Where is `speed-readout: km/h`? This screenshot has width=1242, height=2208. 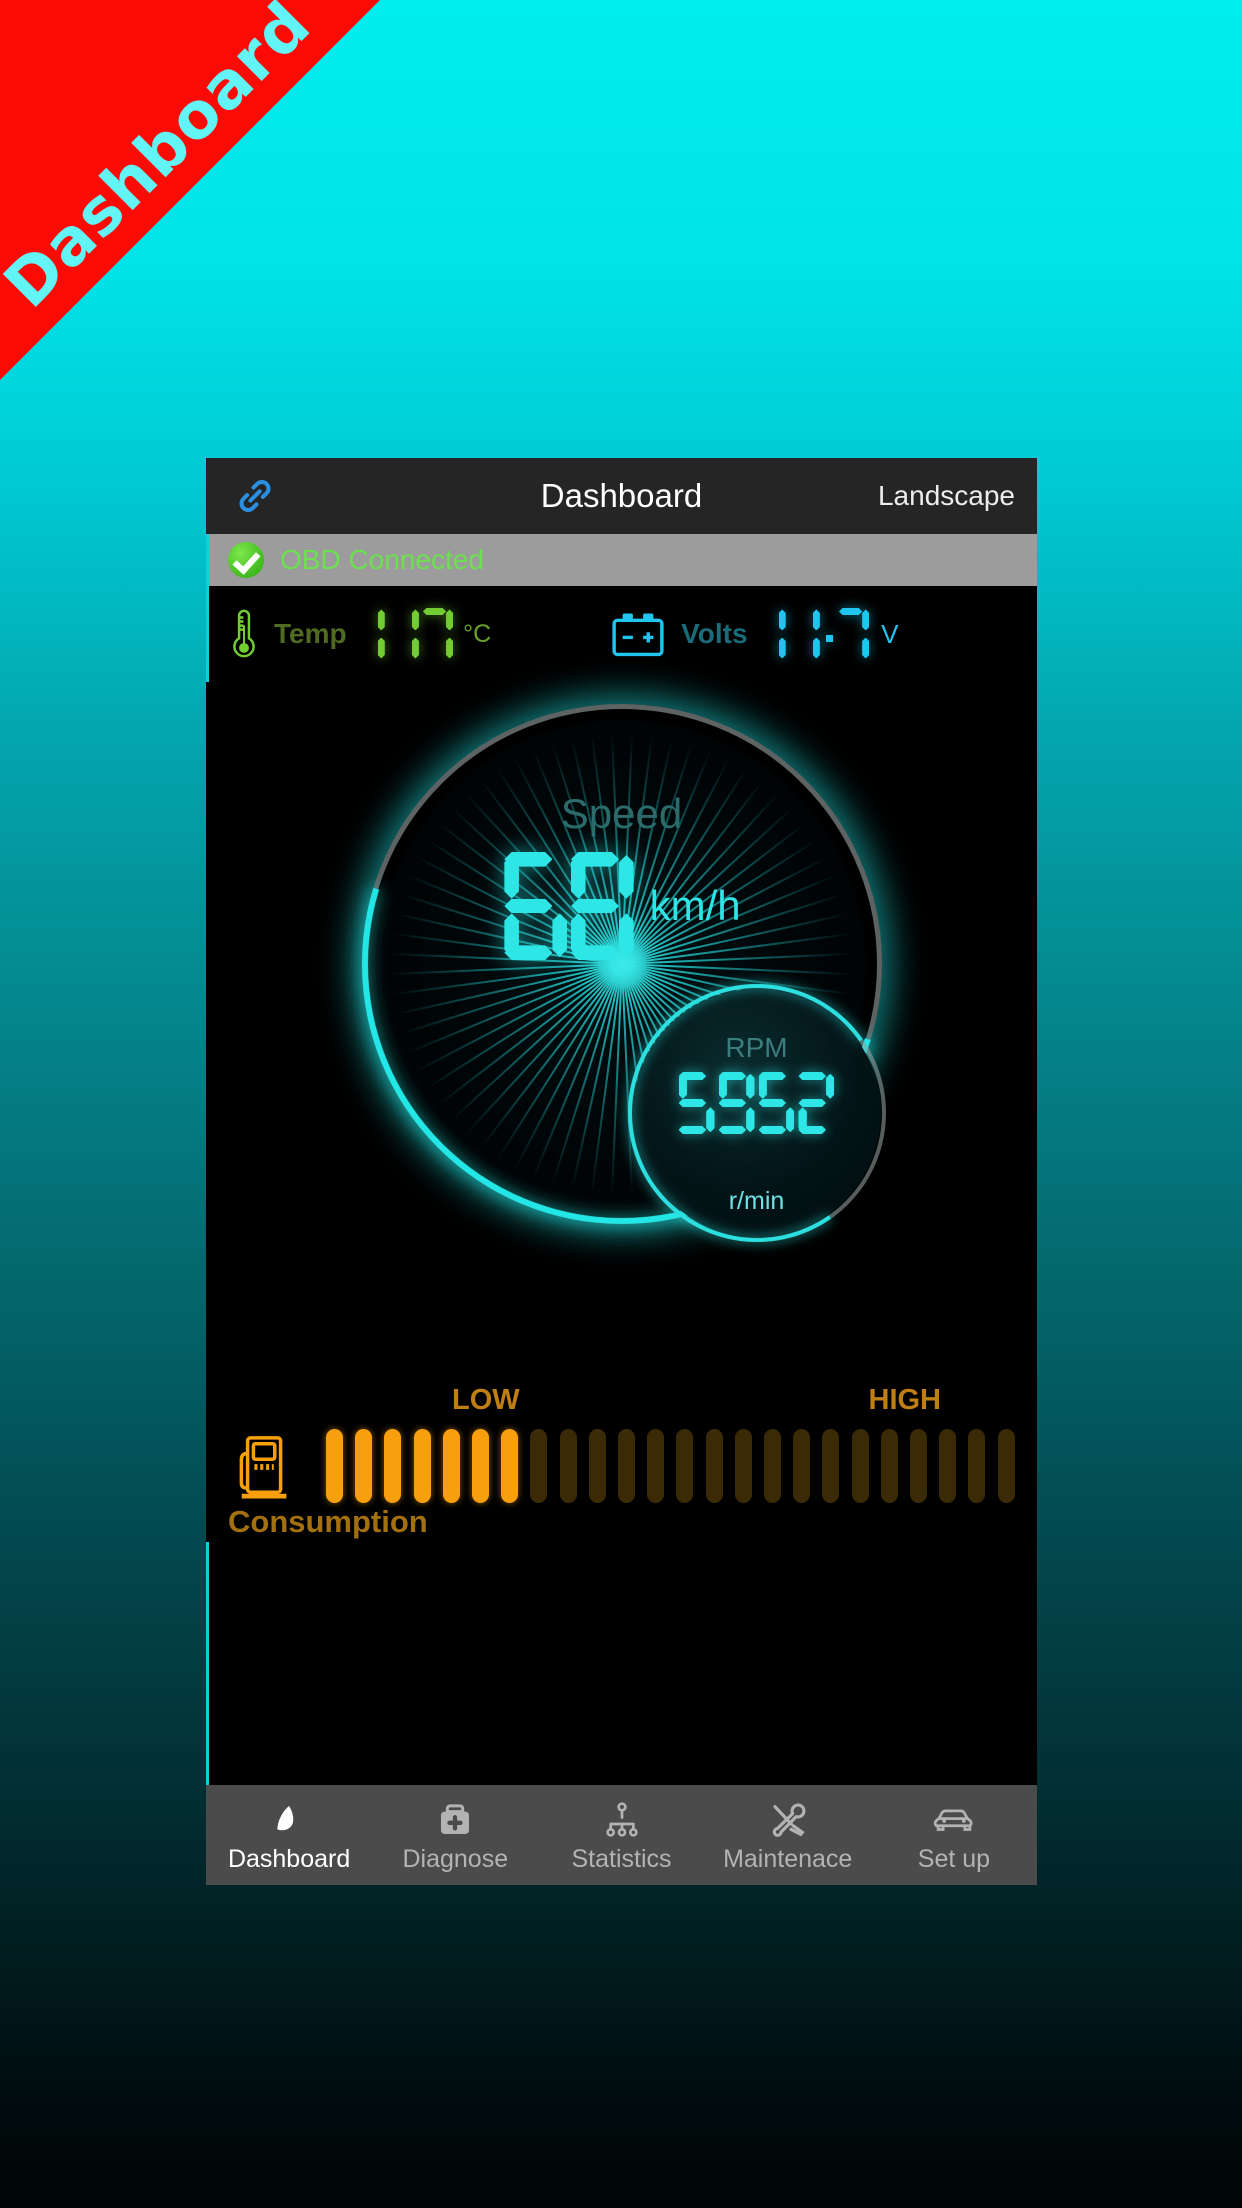 speed-readout: km/h is located at coordinates (622, 906).